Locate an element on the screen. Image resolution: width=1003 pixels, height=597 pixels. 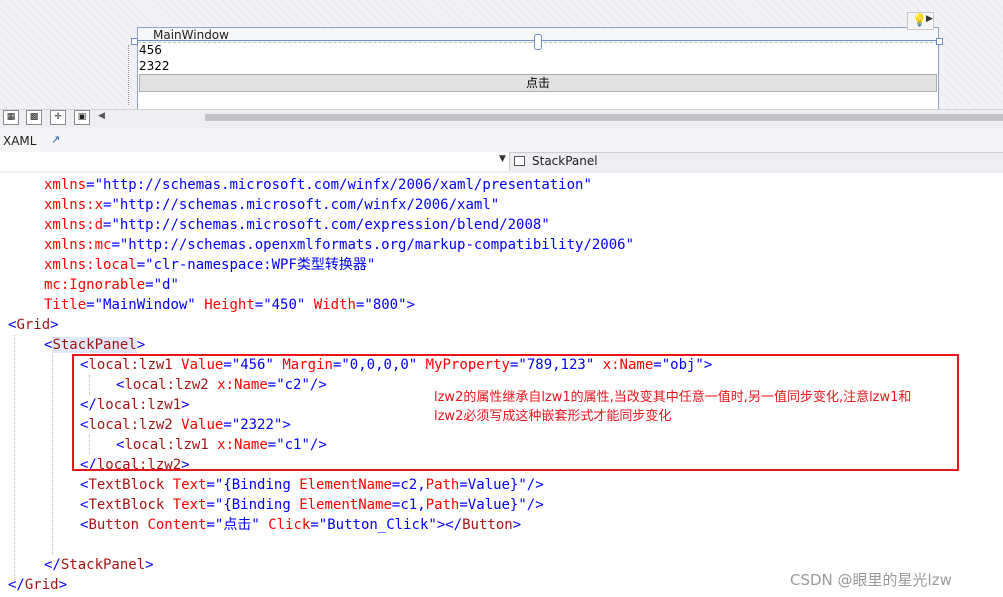
editor-tab-row is located at coordinates (501, 140).